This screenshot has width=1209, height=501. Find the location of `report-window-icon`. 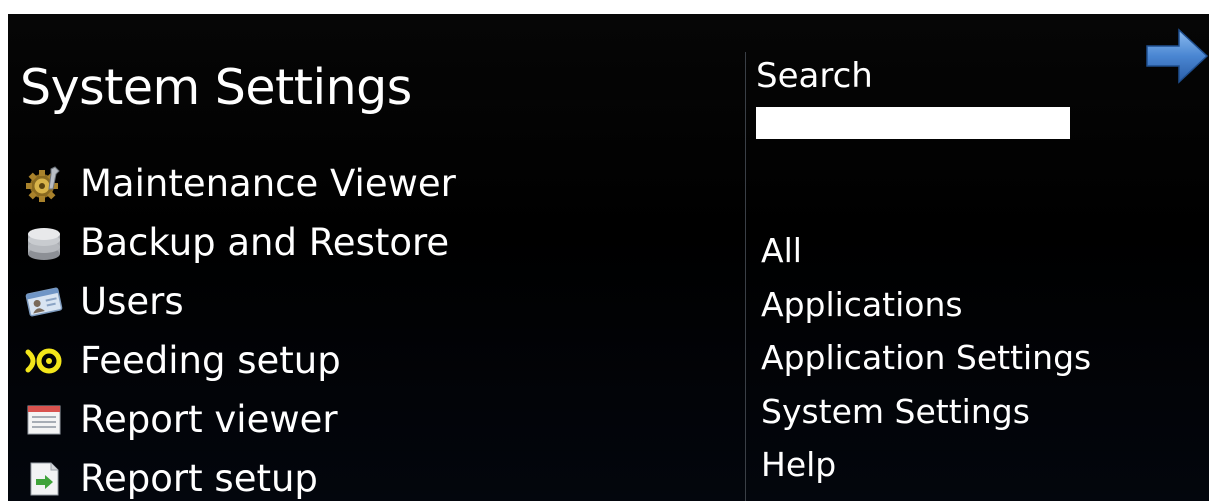

report-window-icon is located at coordinates (44, 420).